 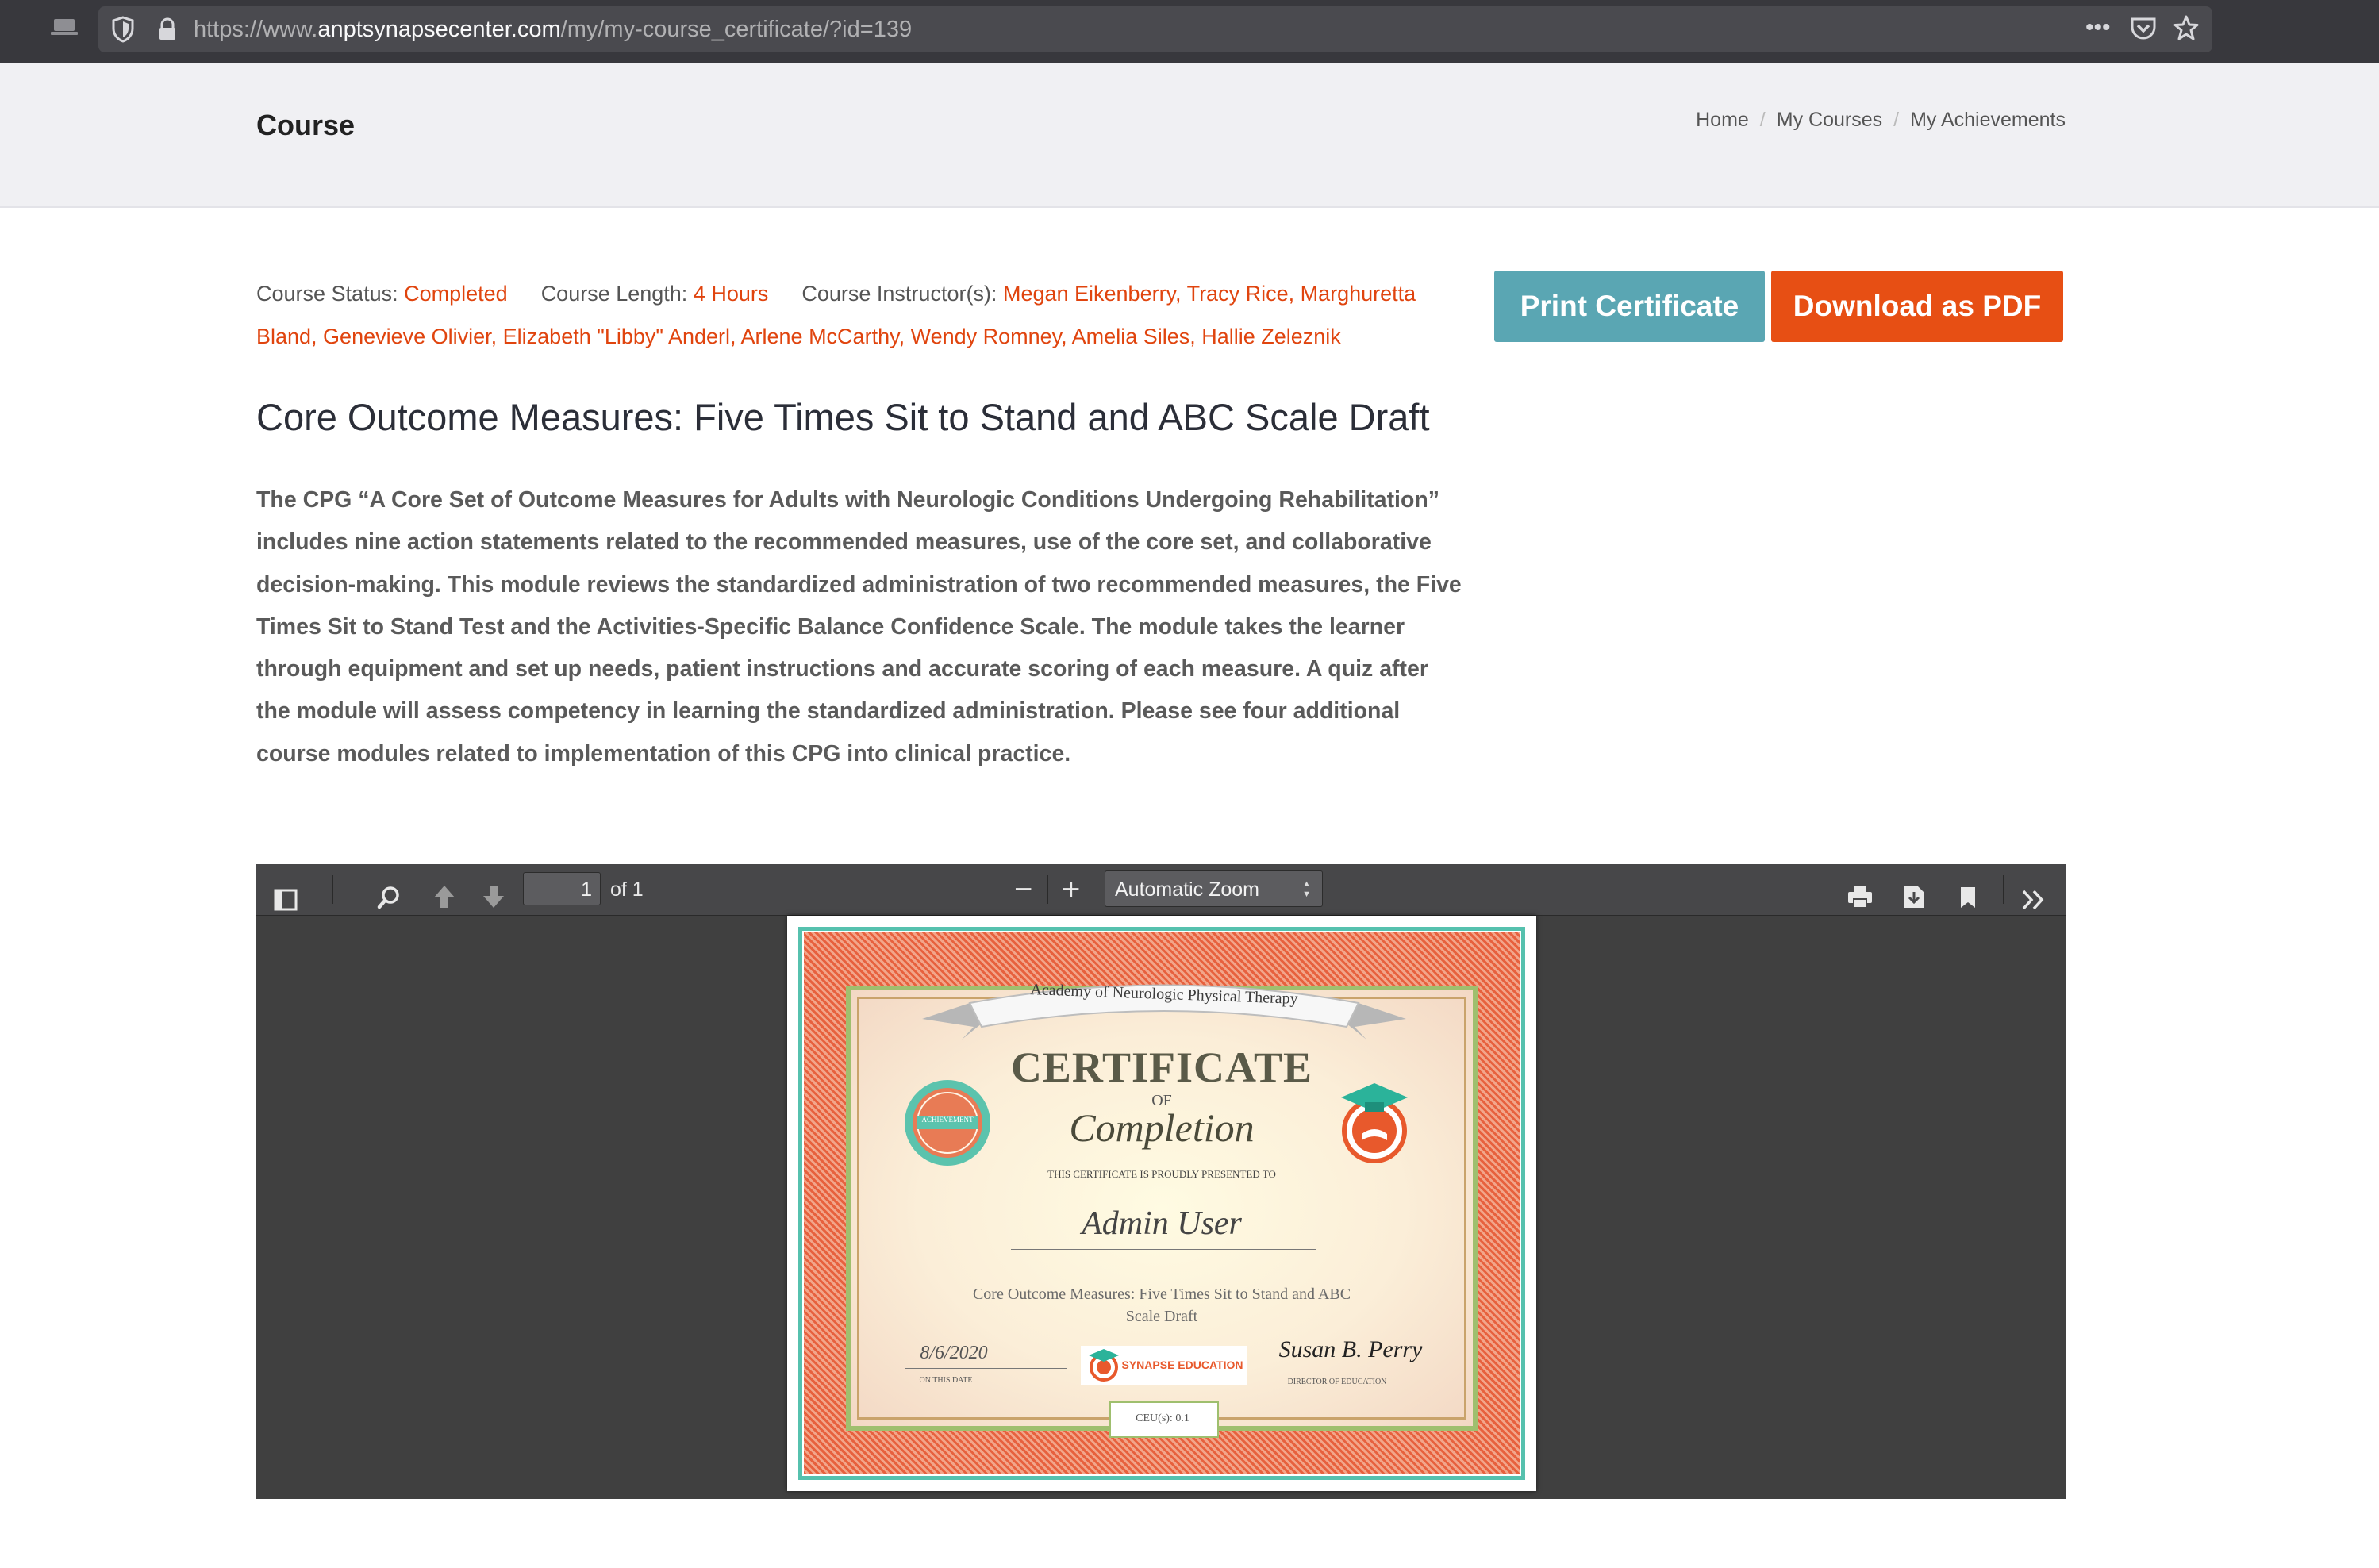 I want to click on sidebar-tab-icon, so click(x=64, y=27).